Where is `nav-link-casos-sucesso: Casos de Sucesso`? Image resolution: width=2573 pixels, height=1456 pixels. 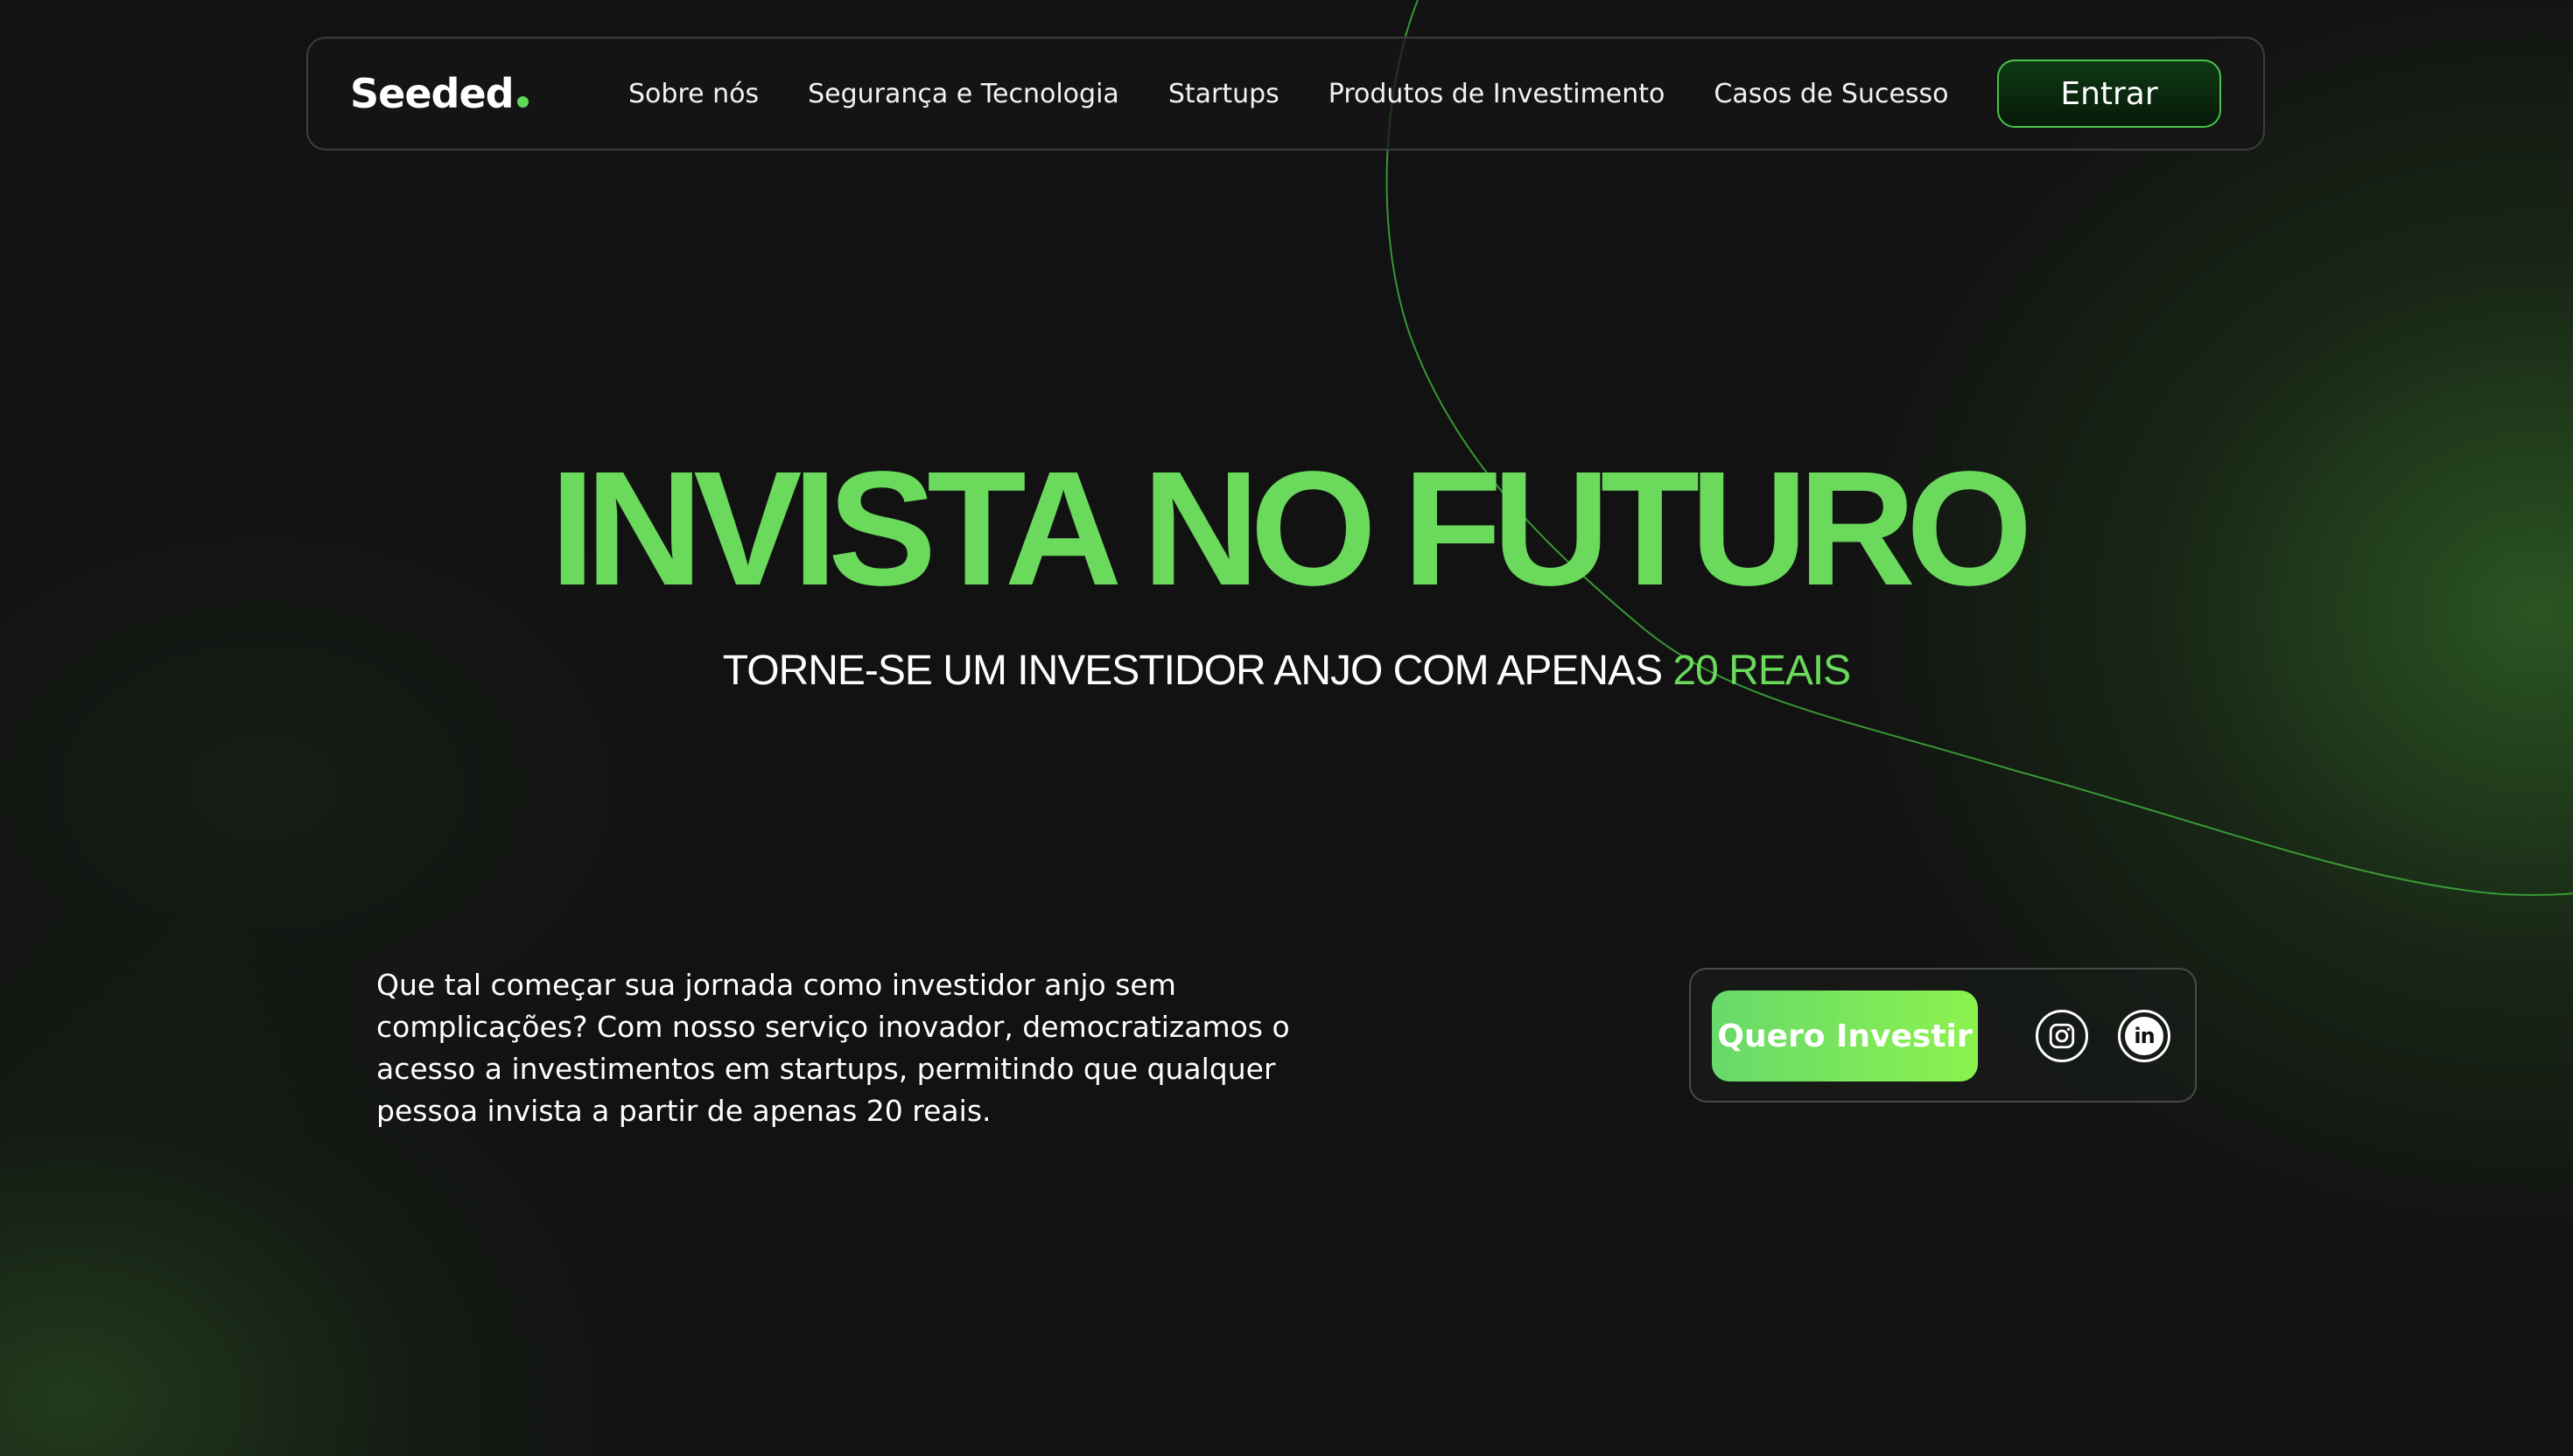 nav-link-casos-sucesso: Casos de Sucesso is located at coordinates (1831, 94).